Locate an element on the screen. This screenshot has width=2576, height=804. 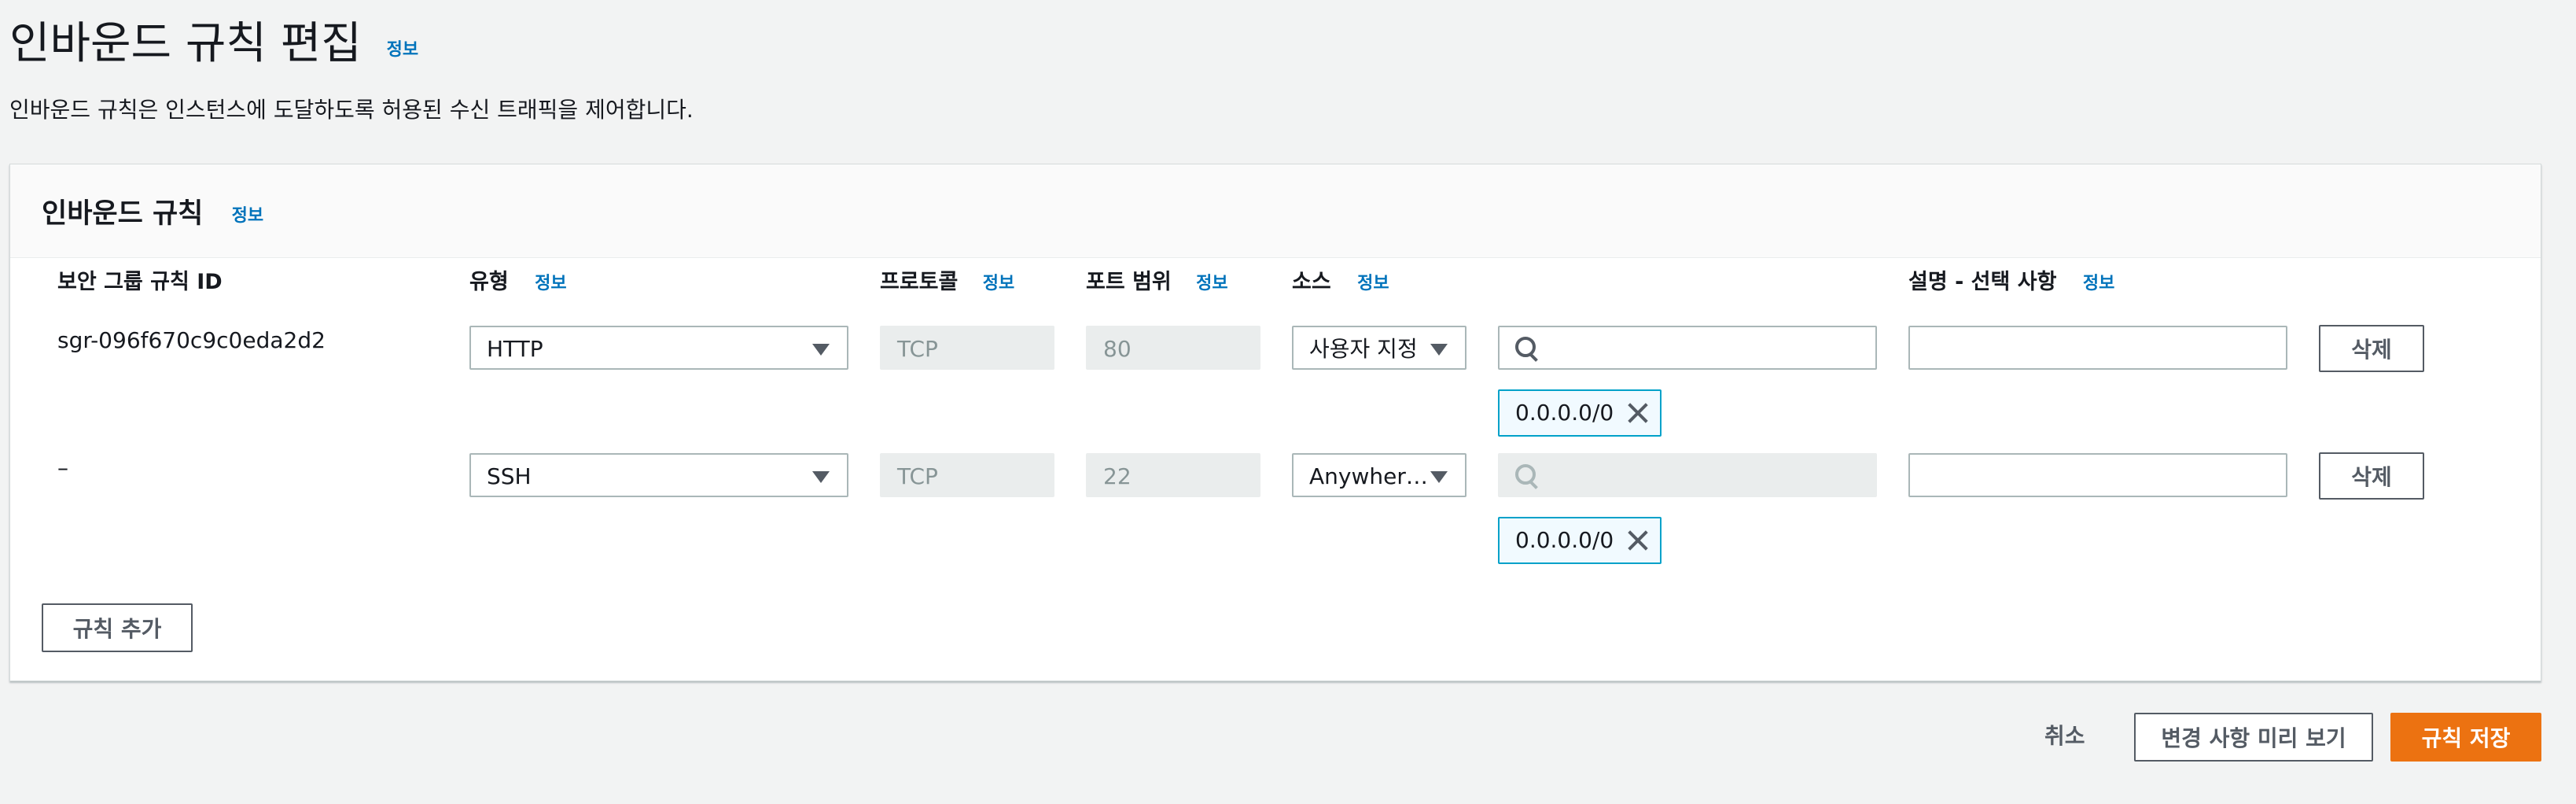
port-range-value: 80 is located at coordinates (1117, 349).